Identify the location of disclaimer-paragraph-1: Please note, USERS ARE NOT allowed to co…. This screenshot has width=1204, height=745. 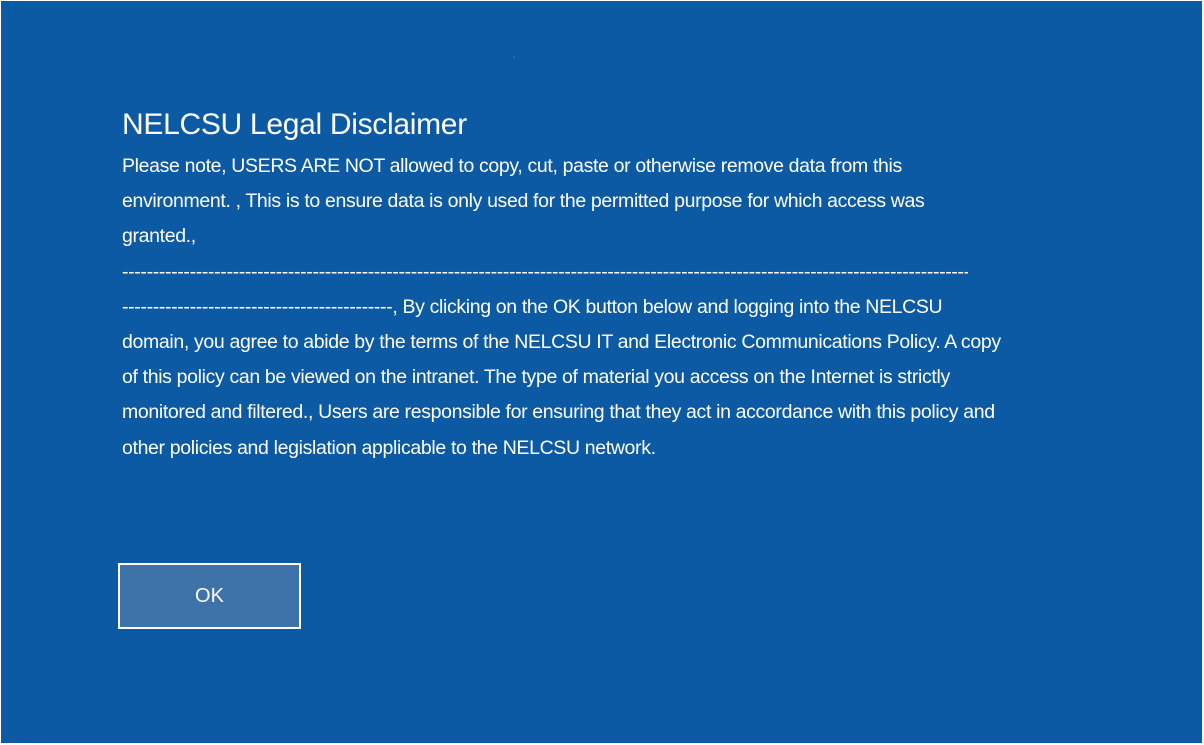
(523, 201).